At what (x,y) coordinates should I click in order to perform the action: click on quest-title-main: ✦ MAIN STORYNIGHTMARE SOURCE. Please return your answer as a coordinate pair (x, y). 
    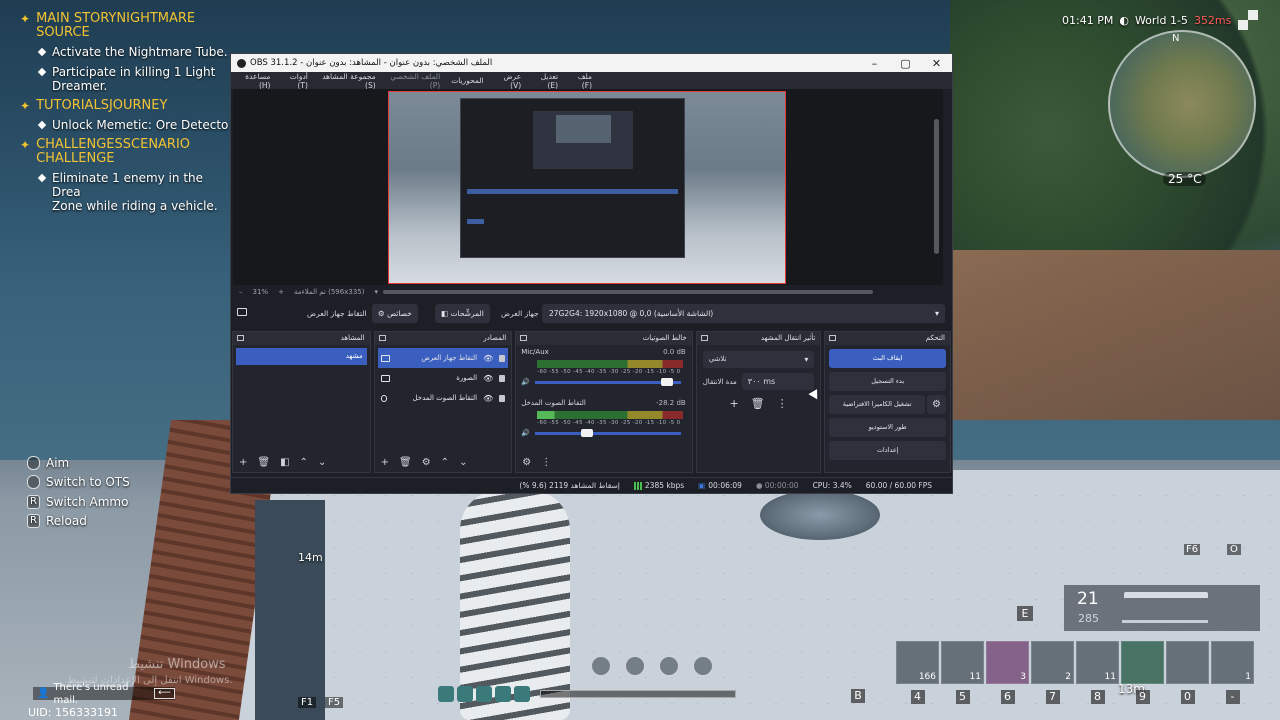
    Looking at the image, I should click on (127, 26).